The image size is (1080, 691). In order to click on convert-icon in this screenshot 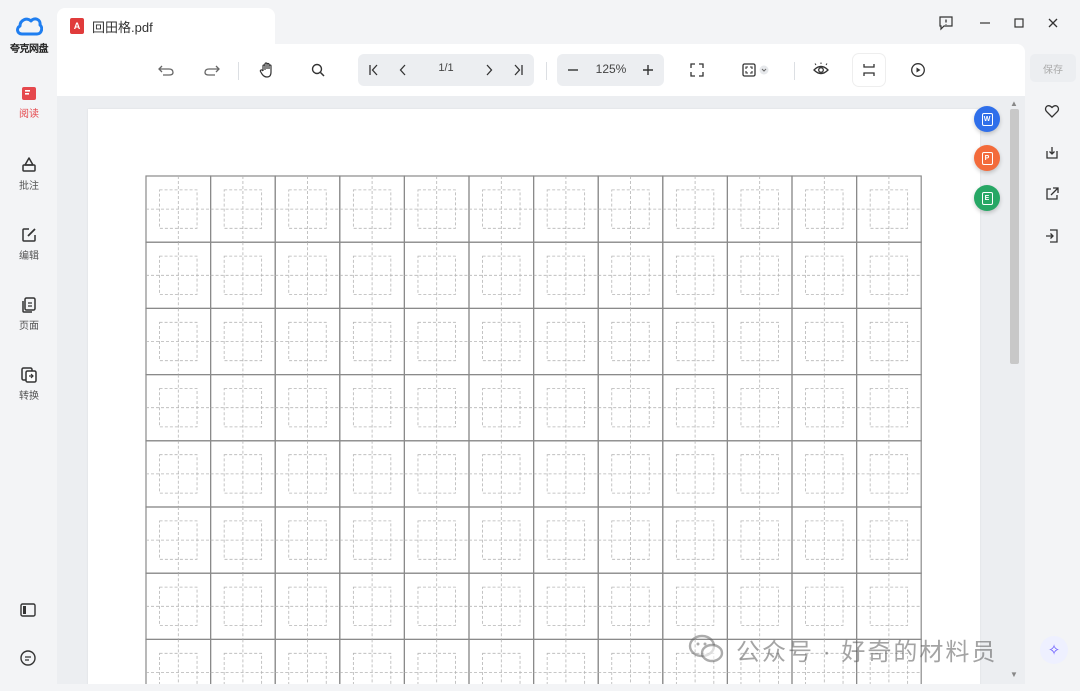, I will do `click(29, 375)`.